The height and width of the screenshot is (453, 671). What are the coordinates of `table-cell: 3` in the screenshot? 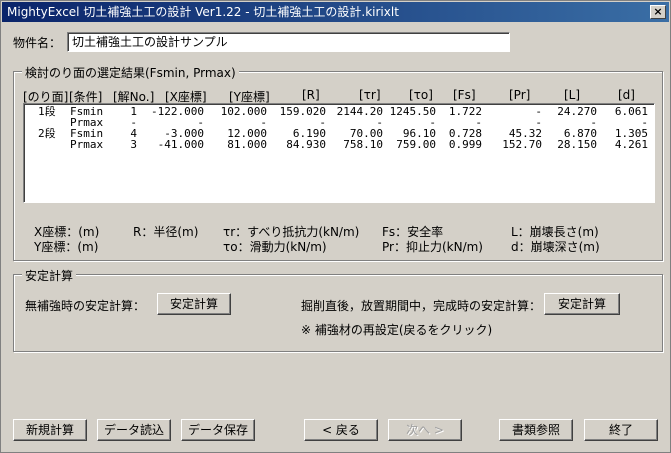 It's located at (133, 144).